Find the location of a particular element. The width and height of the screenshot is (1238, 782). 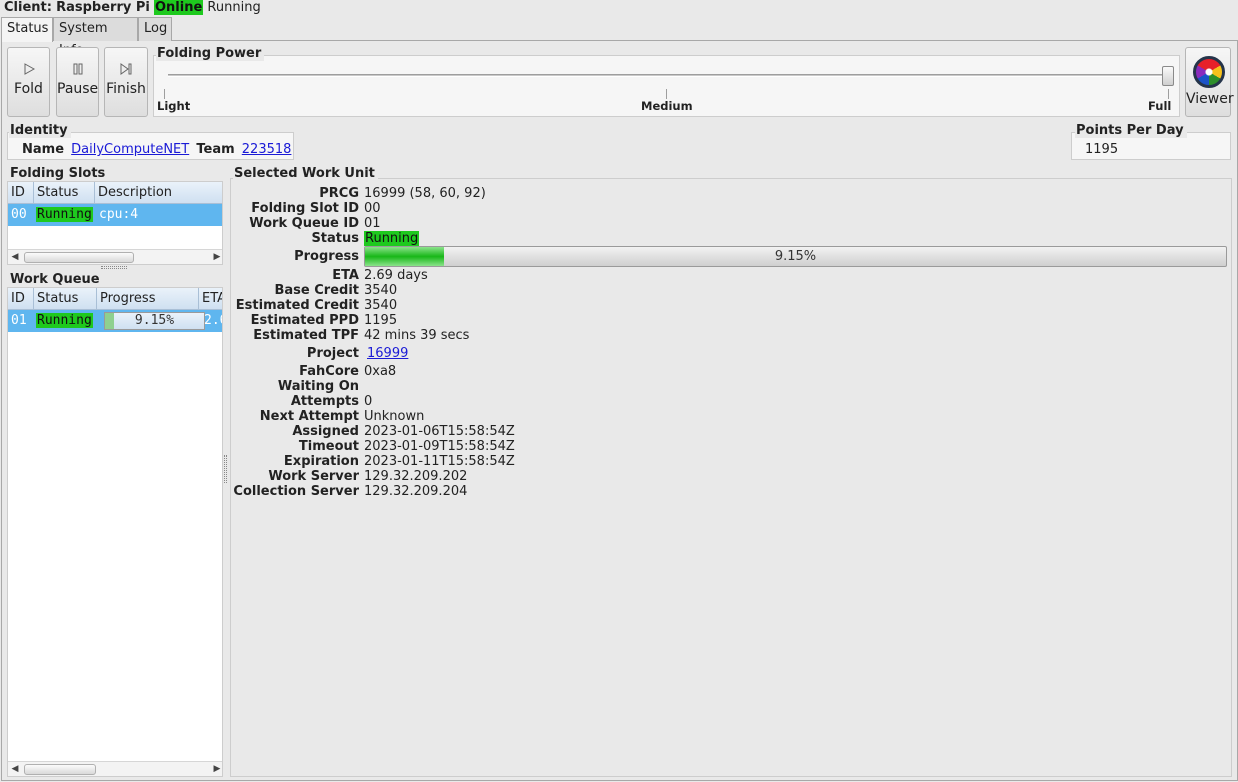

wu-value-slot-id: 00 is located at coordinates (372, 208).